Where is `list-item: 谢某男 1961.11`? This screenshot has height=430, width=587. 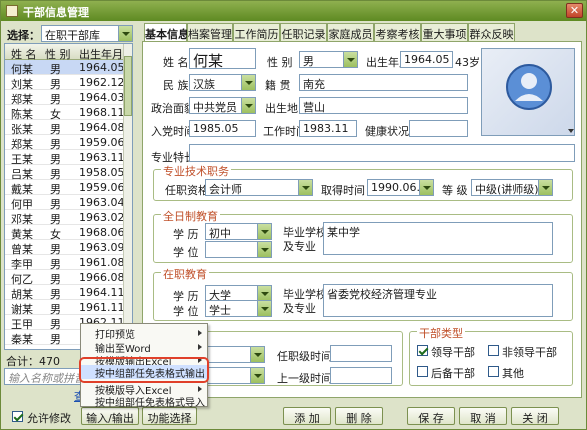
list-item: 谢某男 1961.11 is located at coordinates (65, 308).